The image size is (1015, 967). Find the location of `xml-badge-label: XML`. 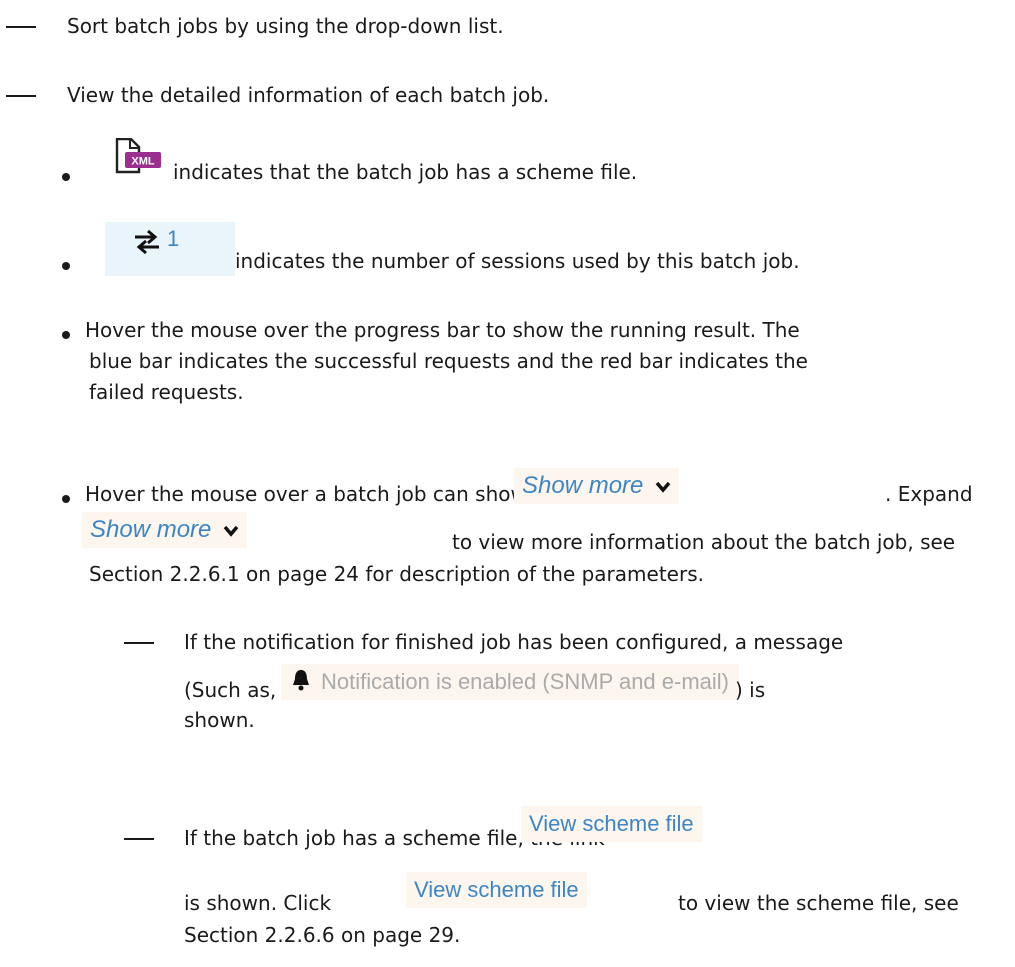

xml-badge-label: XML is located at coordinates (143, 162).